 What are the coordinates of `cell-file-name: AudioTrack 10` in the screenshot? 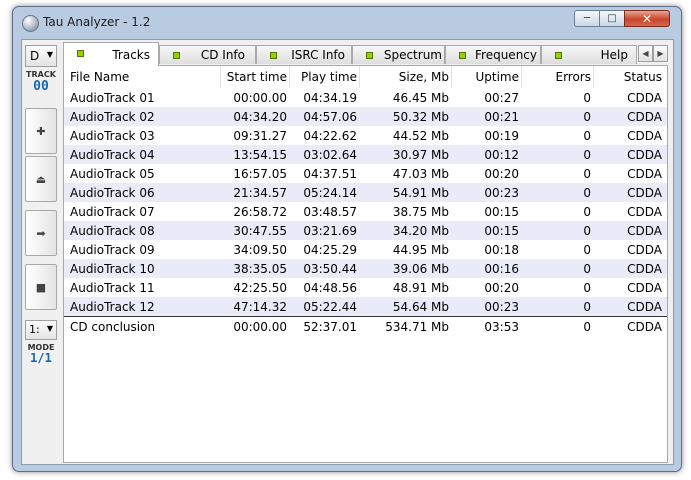 It's located at (112, 269).